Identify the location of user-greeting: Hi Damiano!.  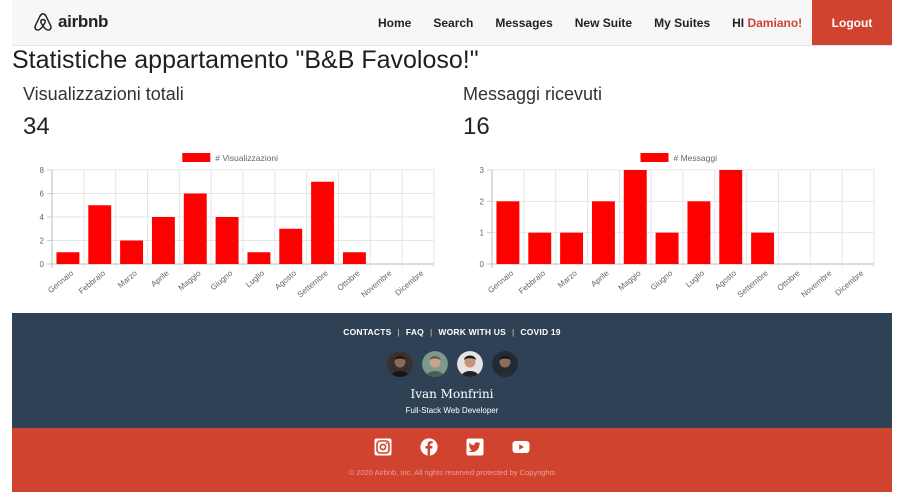
(767, 23).